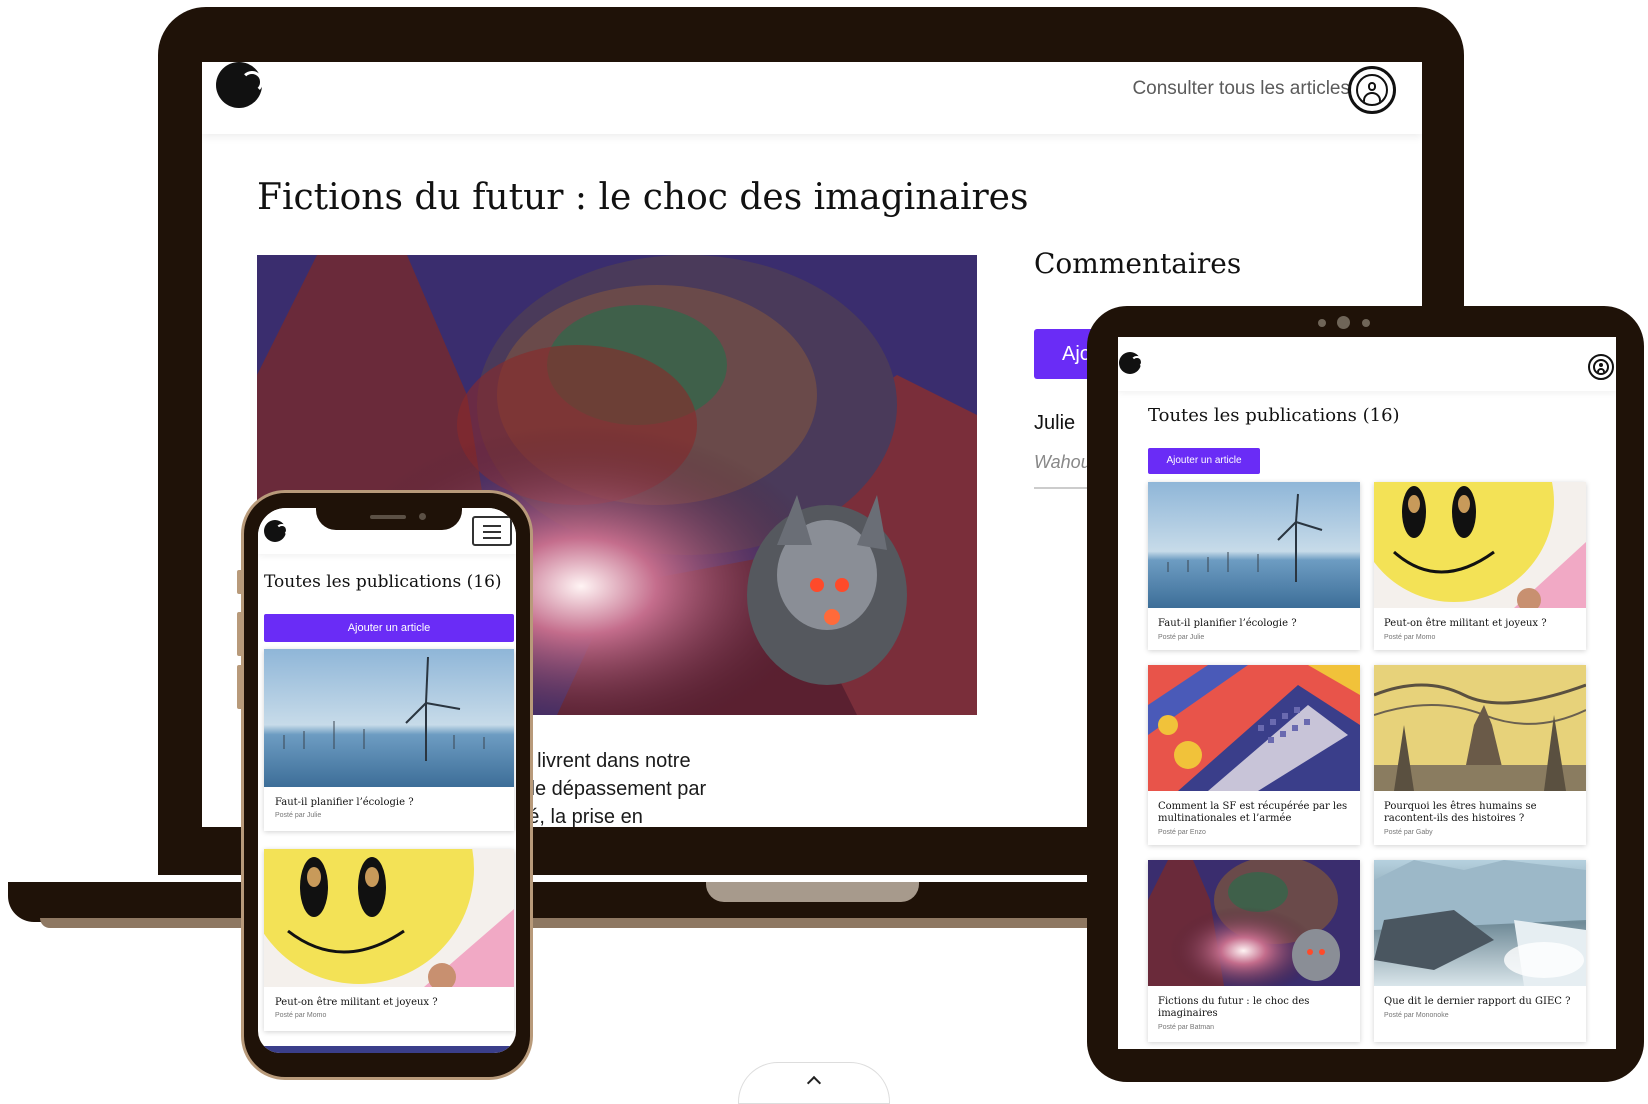 The image size is (1648, 1104). What do you see at coordinates (1055, 423) in the screenshot?
I see `comment-author: Julie` at bounding box center [1055, 423].